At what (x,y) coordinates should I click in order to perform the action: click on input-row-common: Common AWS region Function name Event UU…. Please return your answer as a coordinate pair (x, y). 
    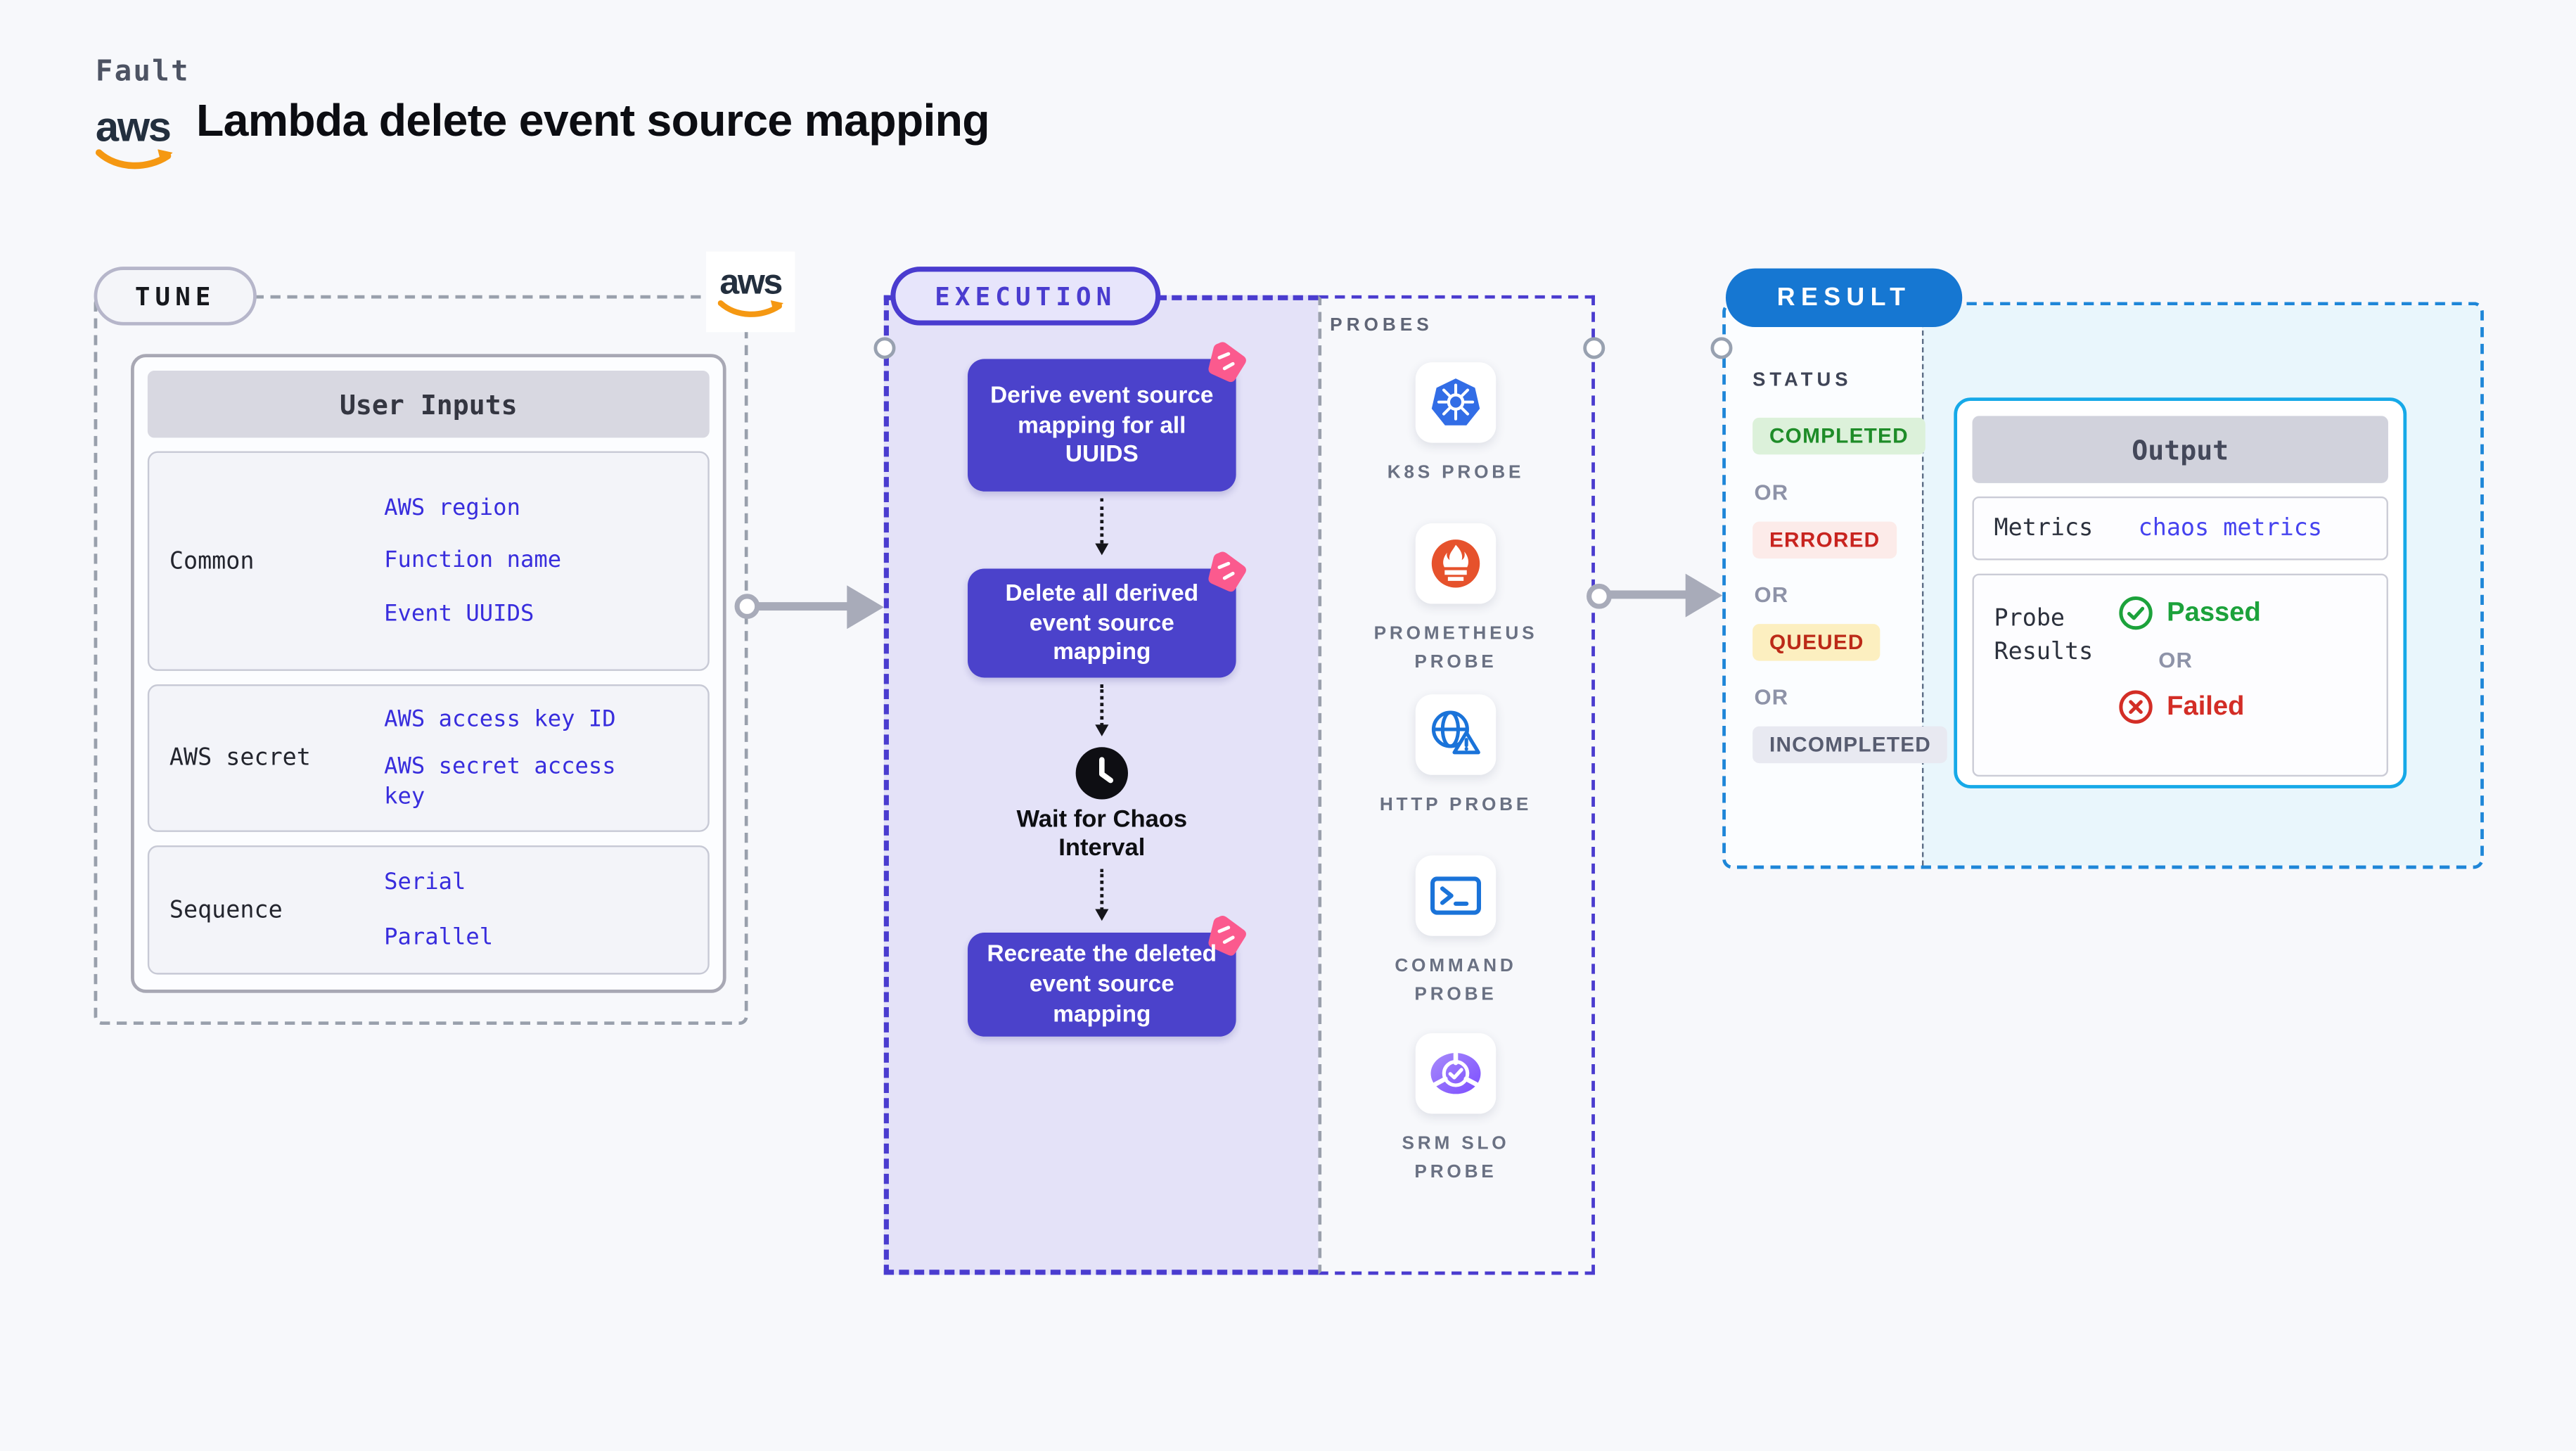
    Looking at the image, I should click on (429, 561).